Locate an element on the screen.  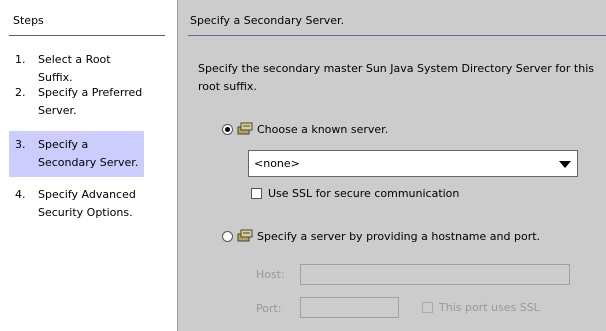
chevron-down-icon is located at coordinates (565, 164).